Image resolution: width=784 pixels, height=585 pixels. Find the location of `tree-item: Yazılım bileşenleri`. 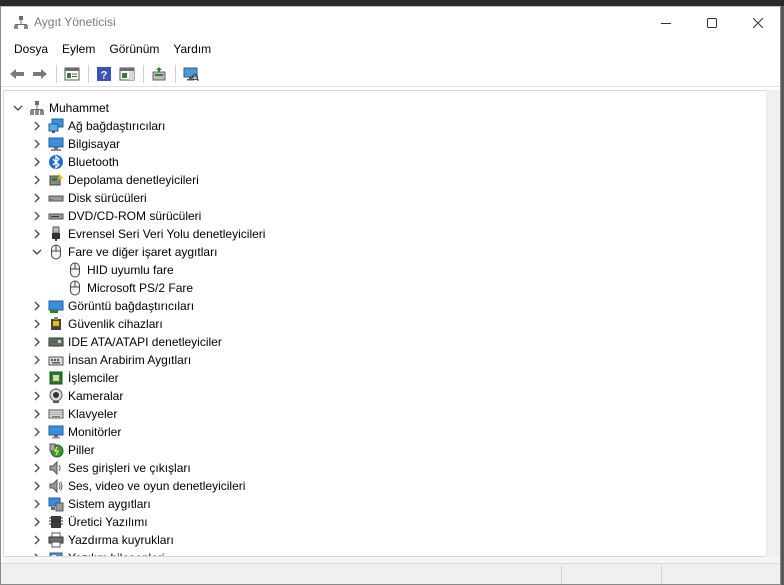

tree-item: Yazılım bileşenleri is located at coordinates (384, 552).